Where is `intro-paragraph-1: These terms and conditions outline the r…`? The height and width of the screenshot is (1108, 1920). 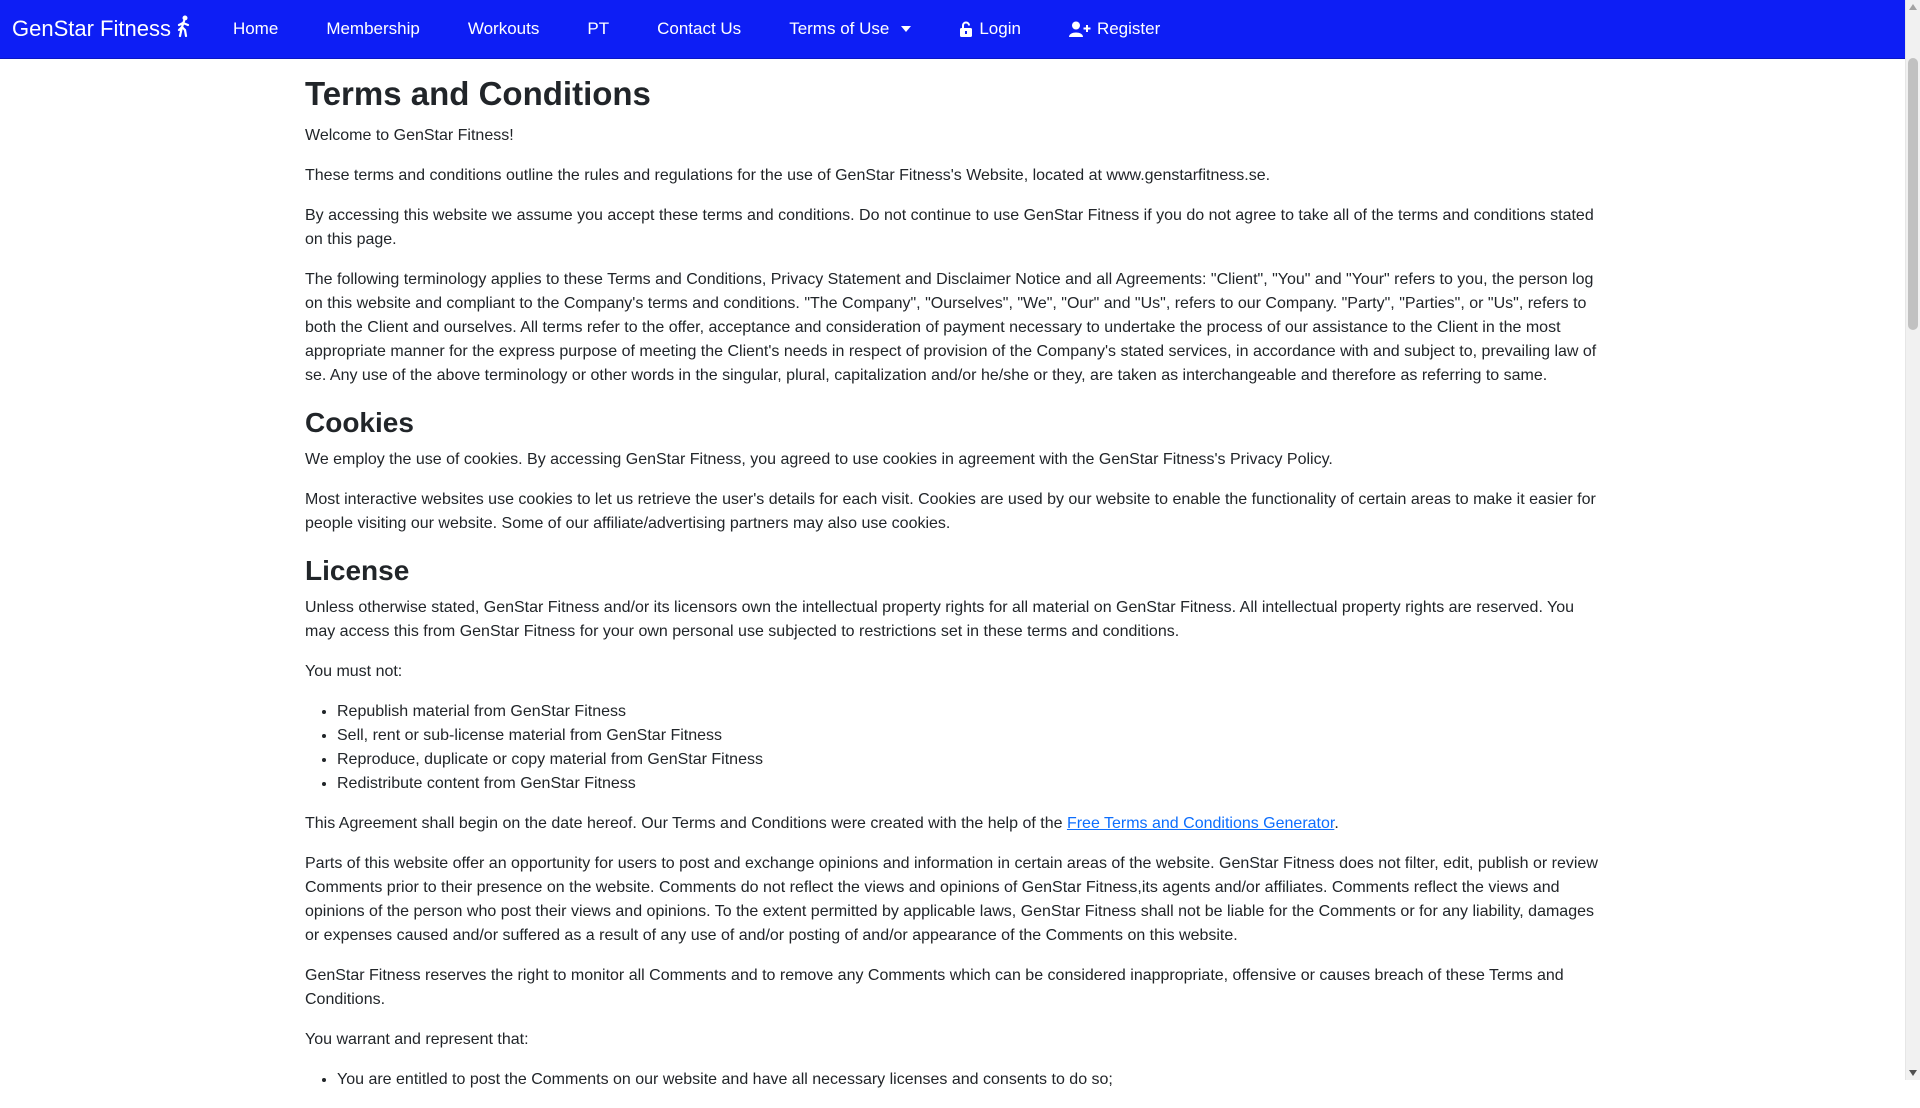
intro-paragraph-1: These terms and conditions outline the r… is located at coordinates (788, 175).